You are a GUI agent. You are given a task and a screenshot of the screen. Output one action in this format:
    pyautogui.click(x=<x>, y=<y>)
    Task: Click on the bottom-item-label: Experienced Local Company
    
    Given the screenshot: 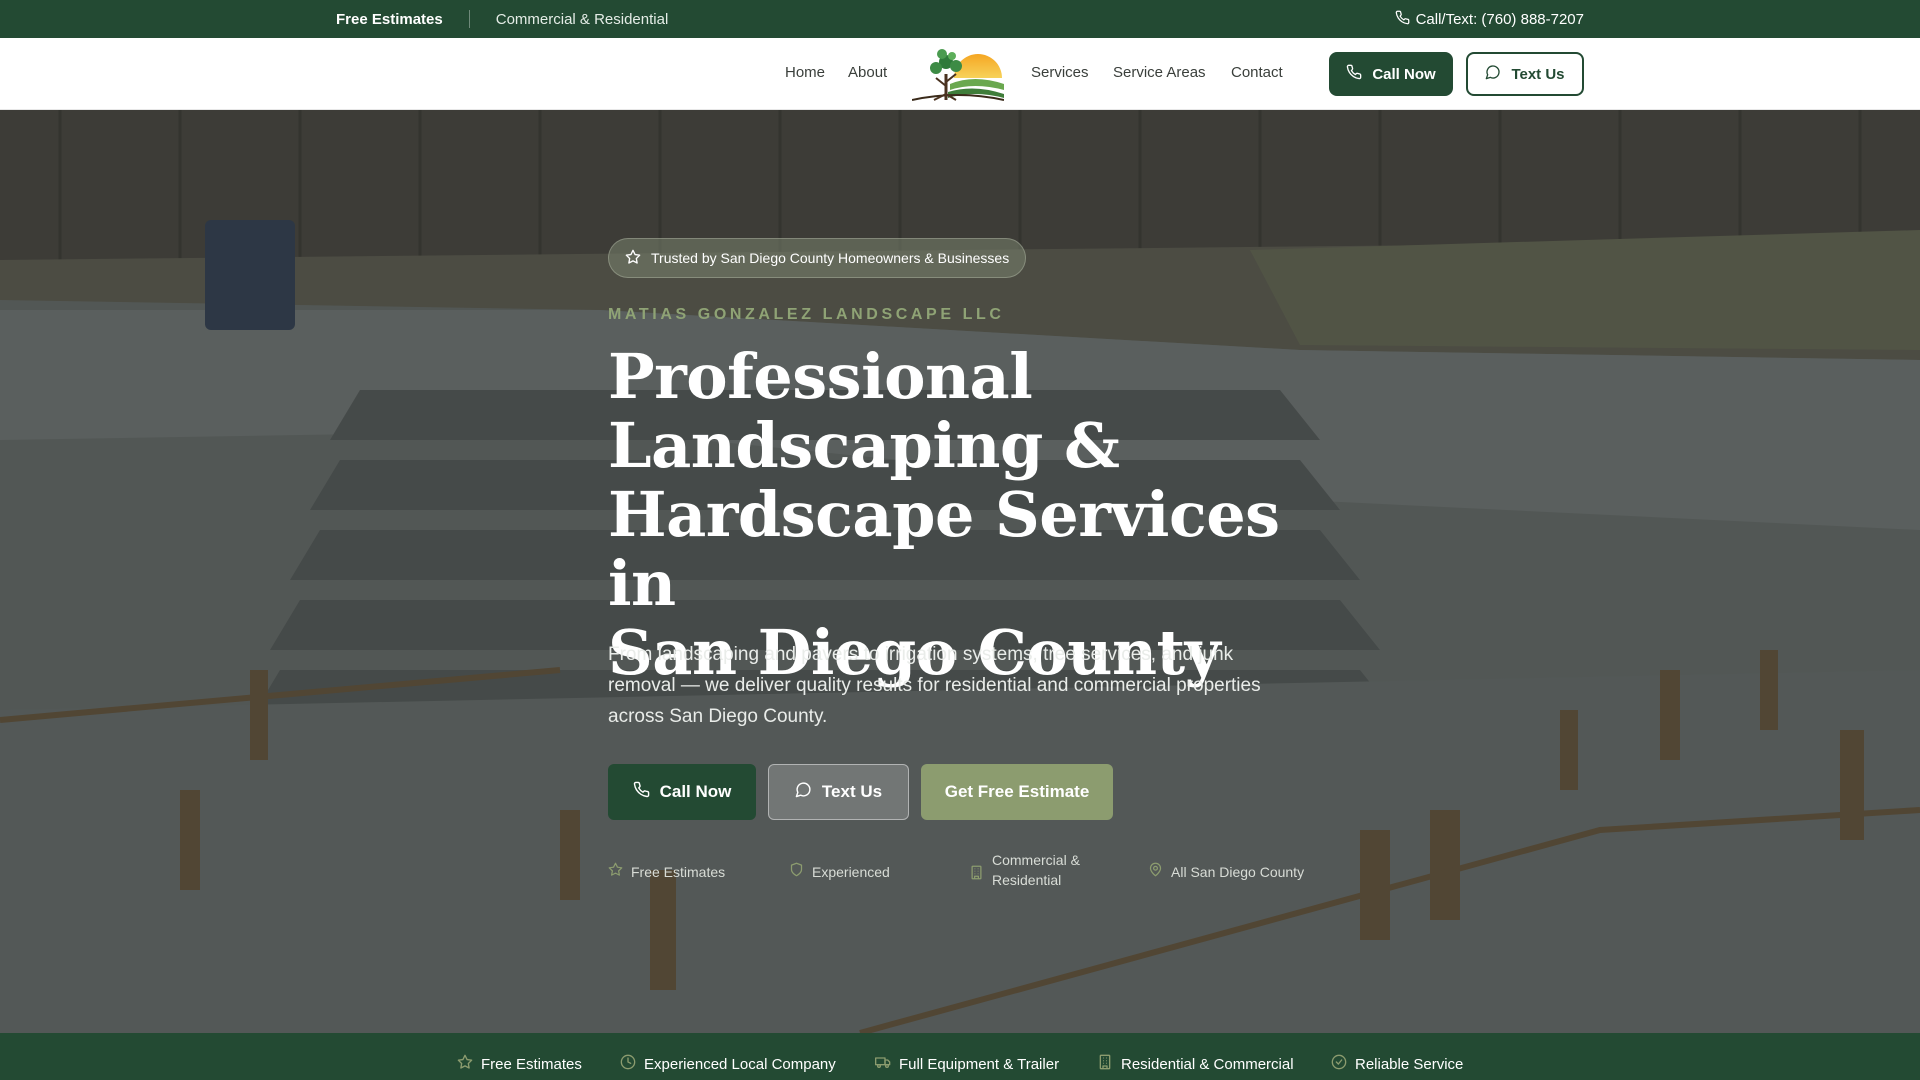 What is the action you would take?
    pyautogui.click(x=740, y=1064)
    